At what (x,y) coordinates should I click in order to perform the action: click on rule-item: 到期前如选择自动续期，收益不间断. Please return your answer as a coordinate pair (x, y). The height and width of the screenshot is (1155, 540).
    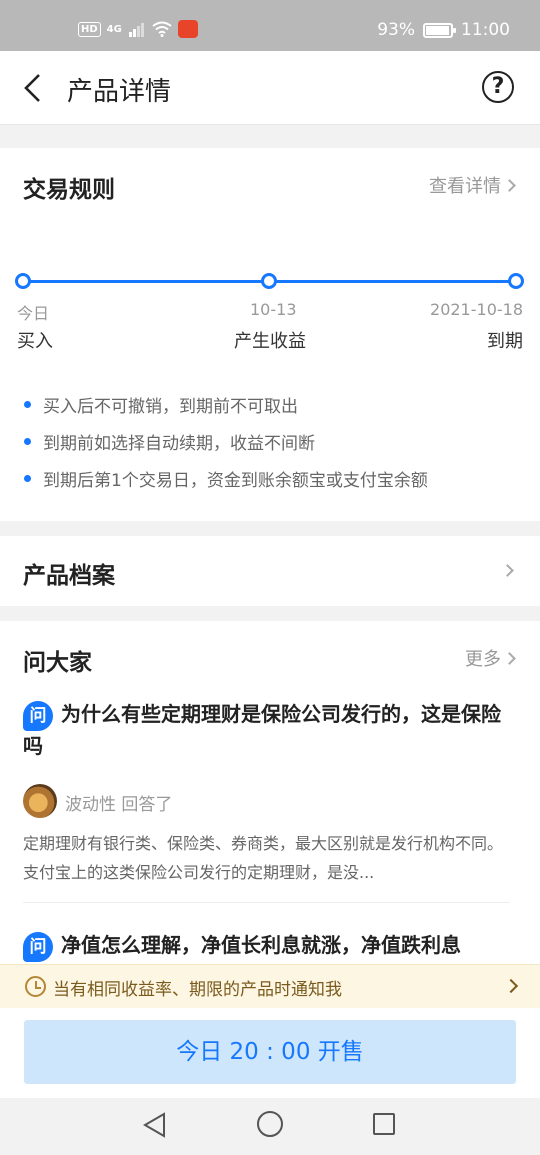
    Looking at the image, I should click on (169, 441).